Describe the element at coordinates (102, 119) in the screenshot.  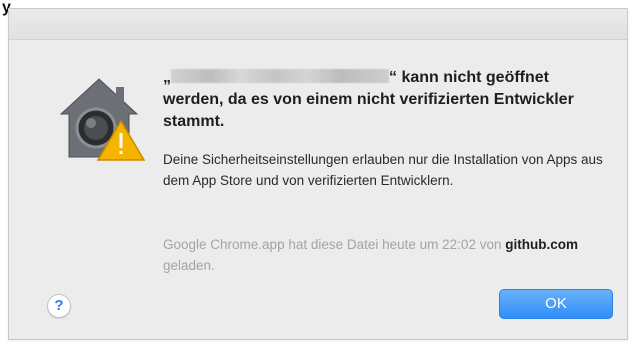
I see `gatekeeper-warning-icon` at that location.